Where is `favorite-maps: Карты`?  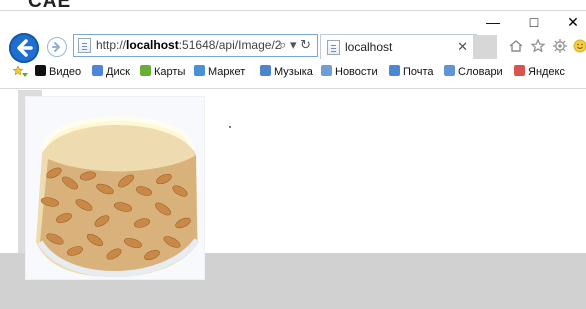
favorite-maps: Карты is located at coordinates (162, 71).